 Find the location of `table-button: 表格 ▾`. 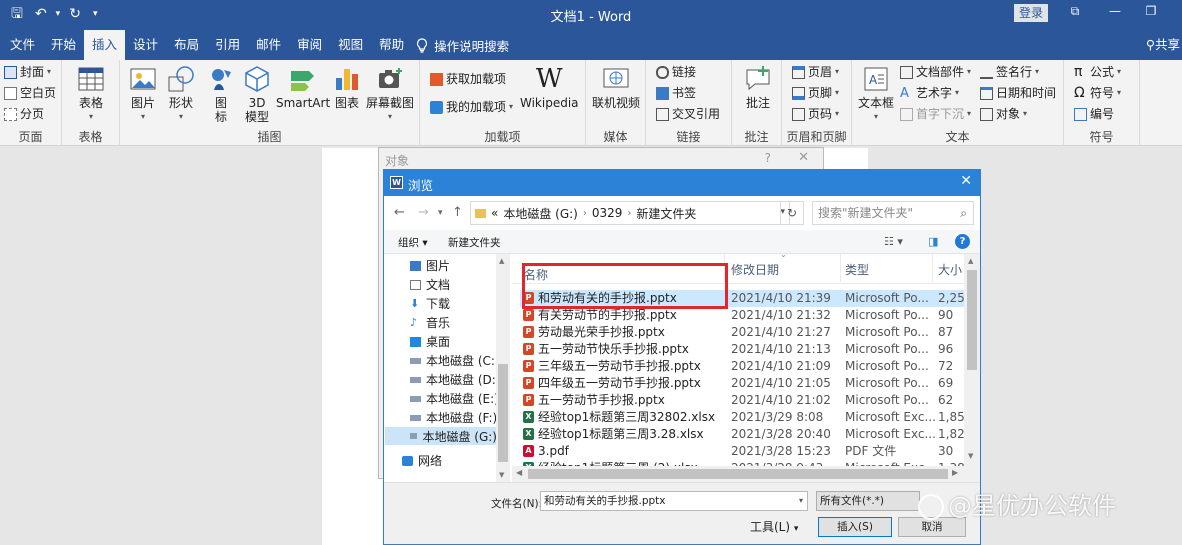

table-button: 表格 ▾ is located at coordinates (91, 94).